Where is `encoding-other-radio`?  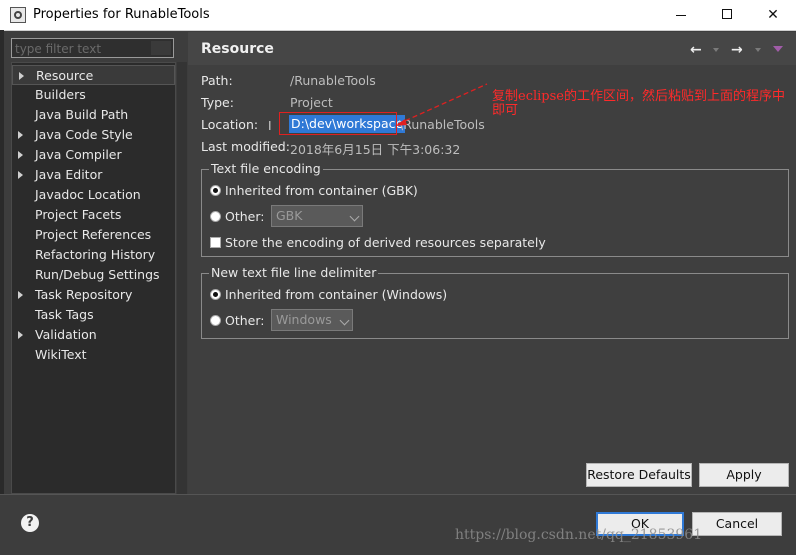 encoding-other-radio is located at coordinates (215, 216).